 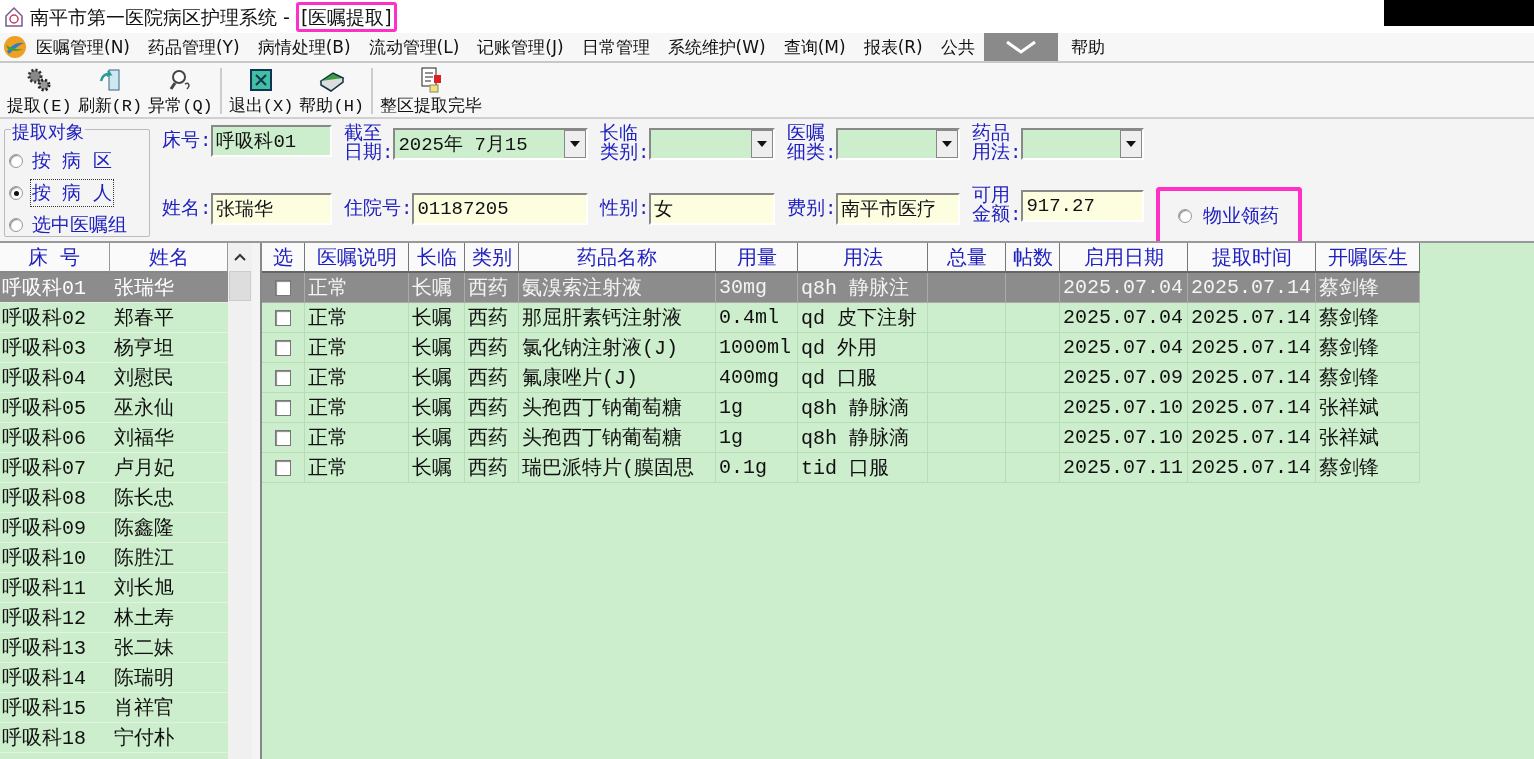 I want to click on column-header: 总量, so click(x=967, y=258).